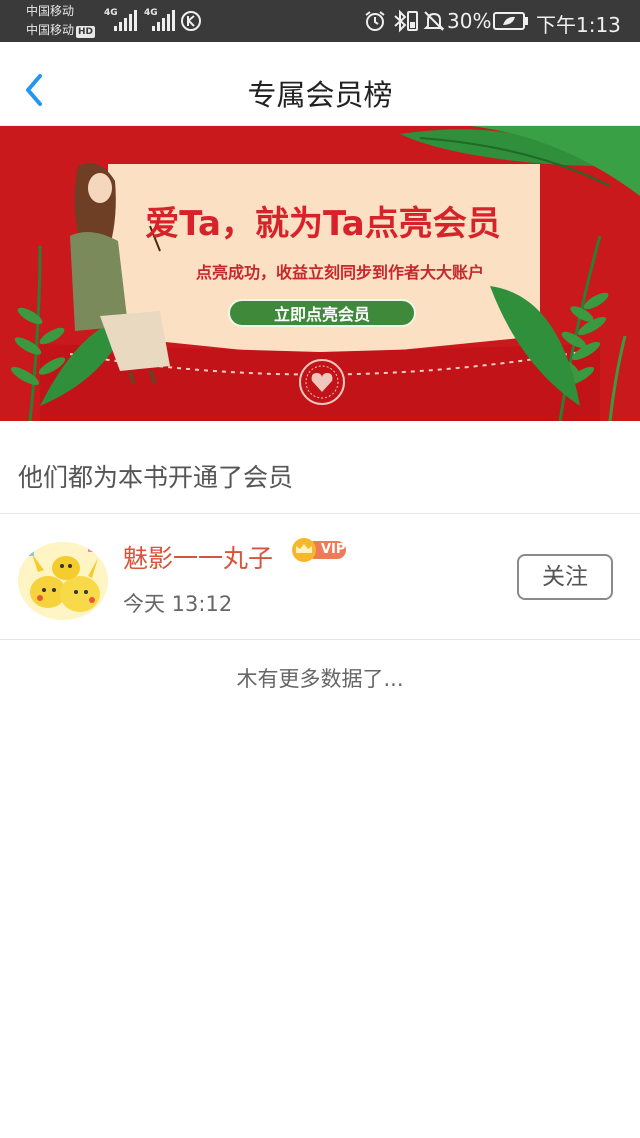  Describe the element at coordinates (565, 577) in the screenshot. I see `follow-button: 关注` at that location.